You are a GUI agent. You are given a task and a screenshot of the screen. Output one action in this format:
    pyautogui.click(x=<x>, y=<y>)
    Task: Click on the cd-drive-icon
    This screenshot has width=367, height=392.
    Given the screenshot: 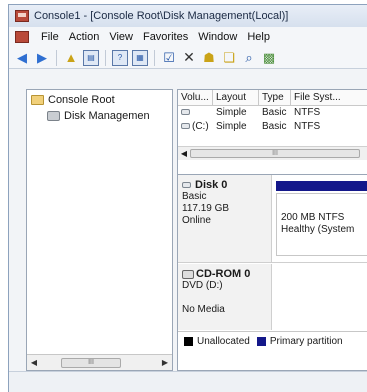 What is the action you would take?
    pyautogui.click(x=188, y=274)
    